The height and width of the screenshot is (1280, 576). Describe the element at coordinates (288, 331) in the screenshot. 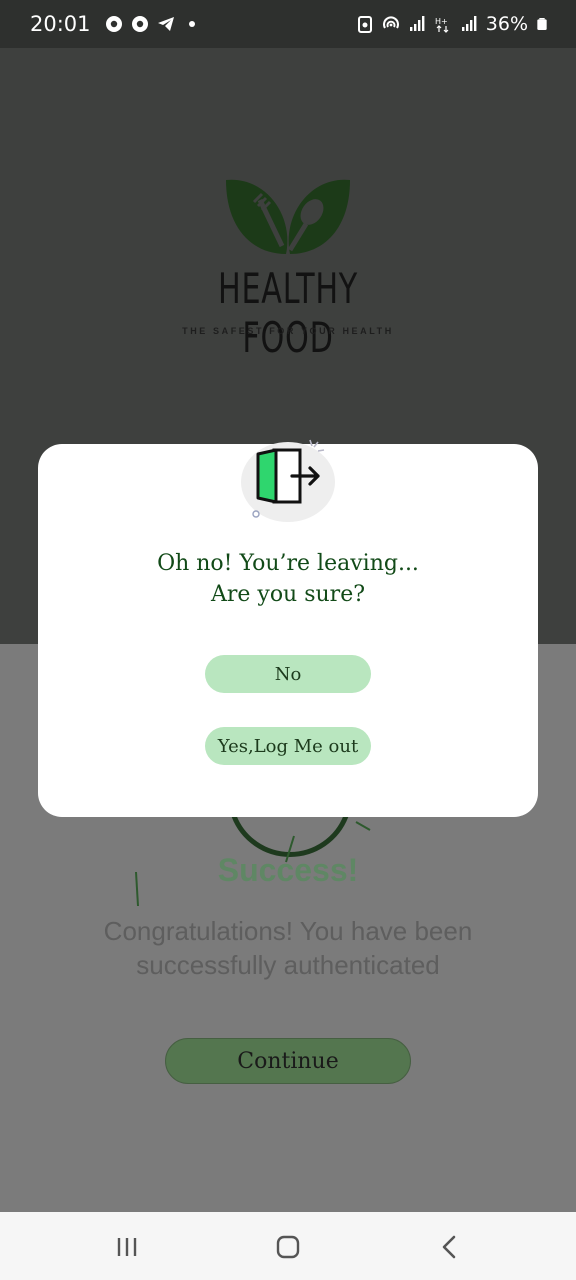

I see `logo-subtitle: THE SAFEST FOR YOUR HEALTH` at that location.